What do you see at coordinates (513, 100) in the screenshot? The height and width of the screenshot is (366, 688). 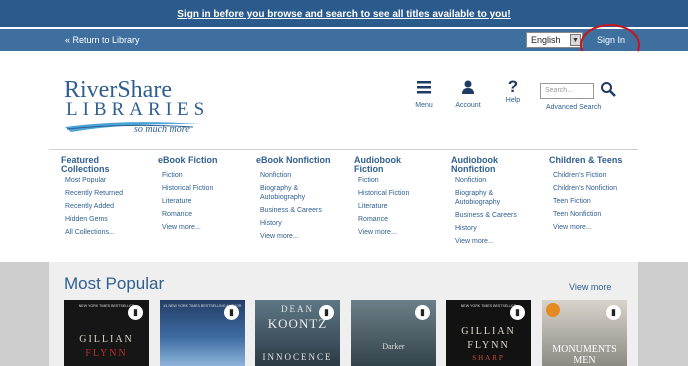 I see `help-label: Help` at bounding box center [513, 100].